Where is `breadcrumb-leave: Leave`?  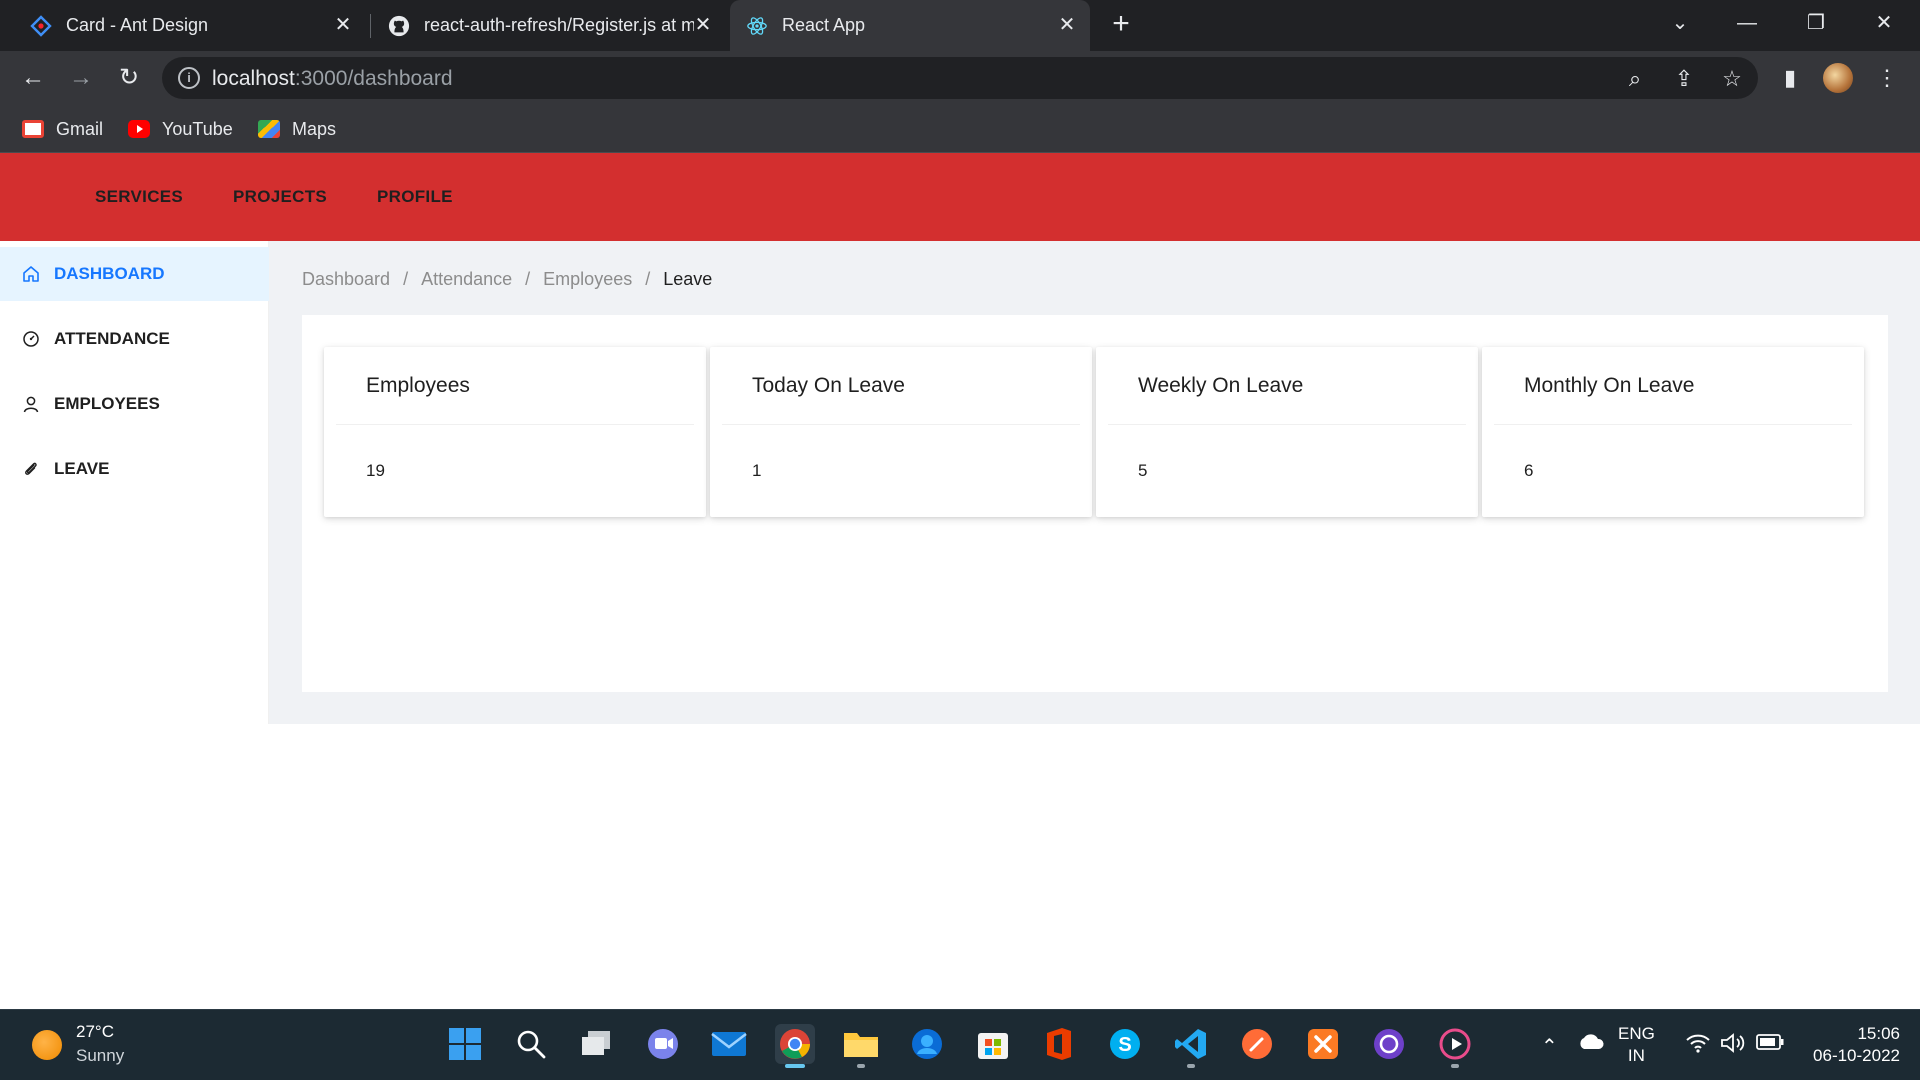 breadcrumb-leave: Leave is located at coordinates (688, 278).